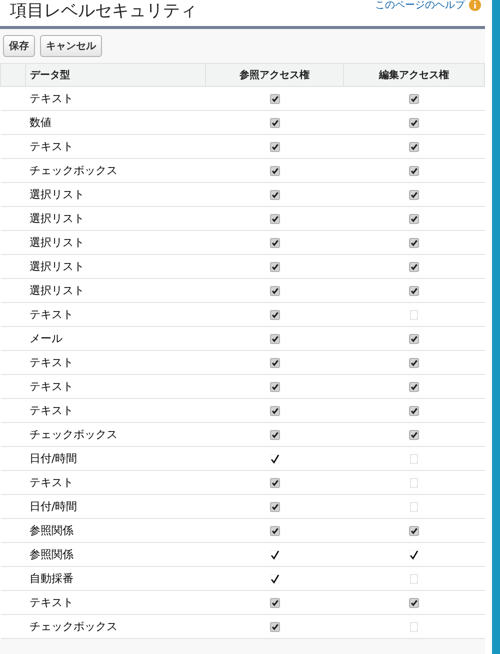 This screenshot has width=500, height=654. I want to click on table-cell: 自動採番, so click(116, 578).